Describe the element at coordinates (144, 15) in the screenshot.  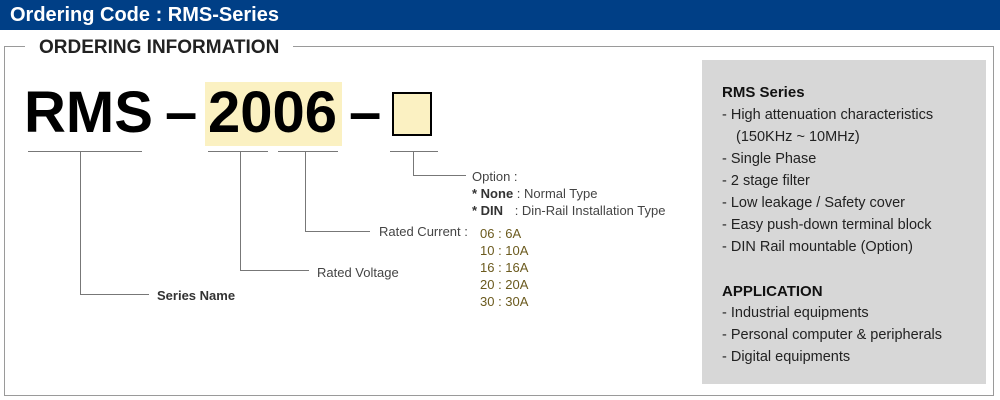
I see `page-title: Ordering Code : RMS-Series` at that location.